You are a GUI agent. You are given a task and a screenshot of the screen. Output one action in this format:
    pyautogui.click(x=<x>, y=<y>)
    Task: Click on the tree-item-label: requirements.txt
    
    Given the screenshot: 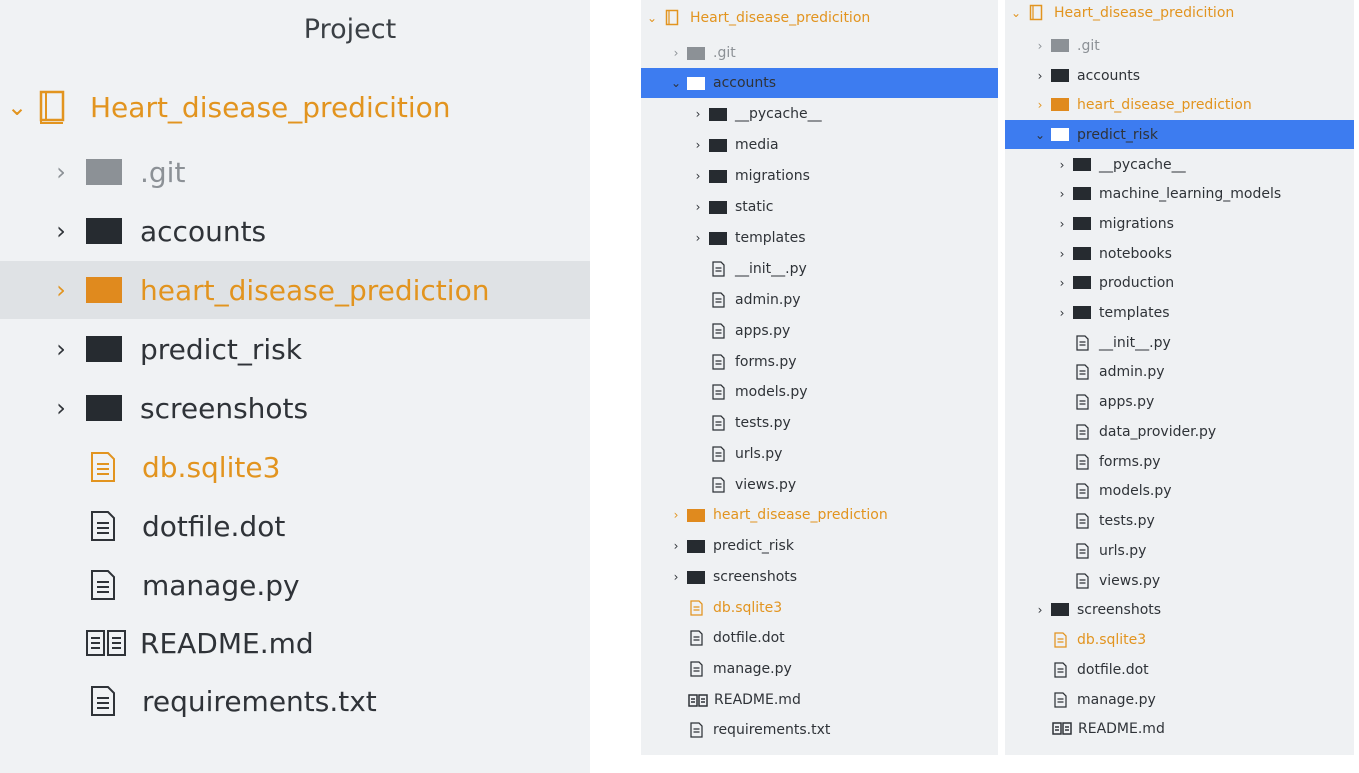 What is the action you would take?
    pyautogui.click(x=259, y=701)
    